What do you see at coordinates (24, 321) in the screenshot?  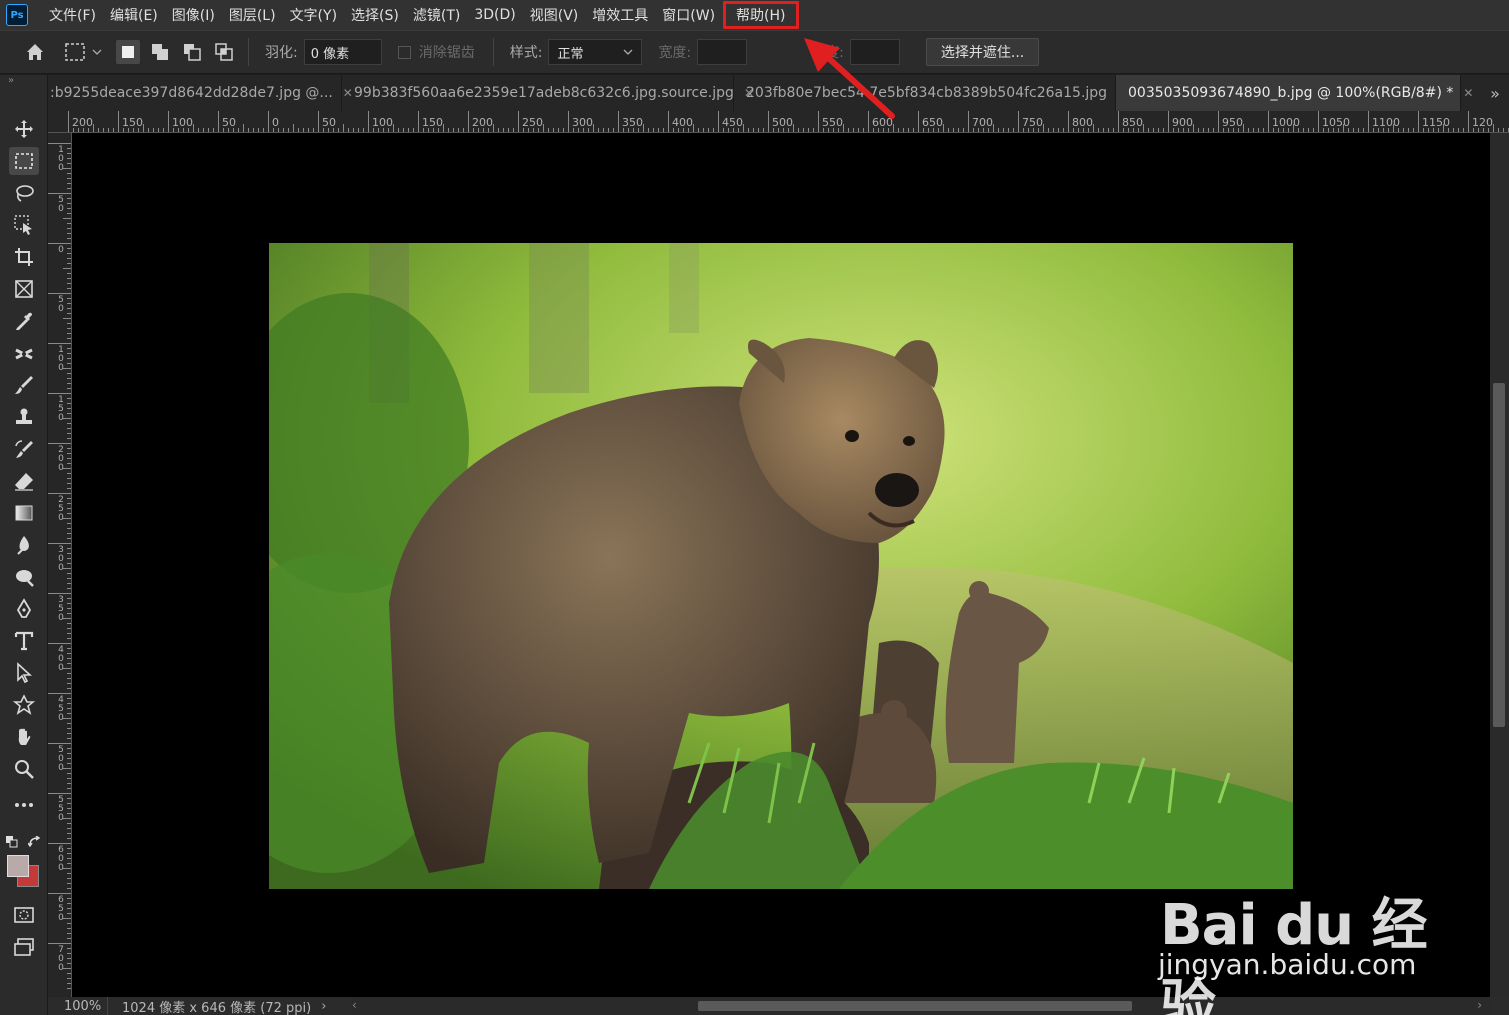 I see `eyedropper-tool-icon` at bounding box center [24, 321].